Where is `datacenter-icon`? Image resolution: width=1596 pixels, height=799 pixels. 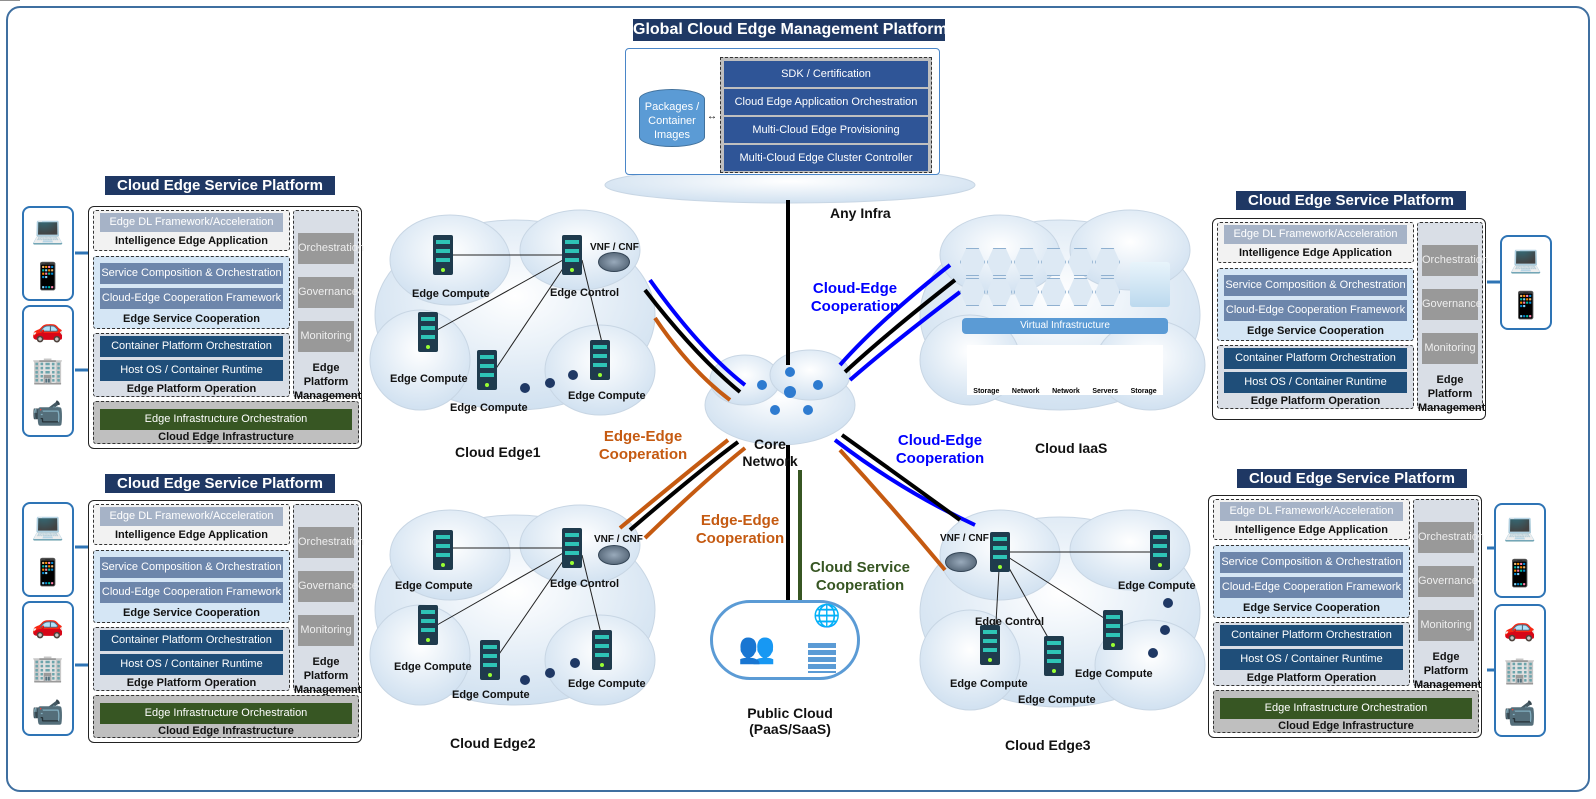
datacenter-icon is located at coordinates (822, 658).